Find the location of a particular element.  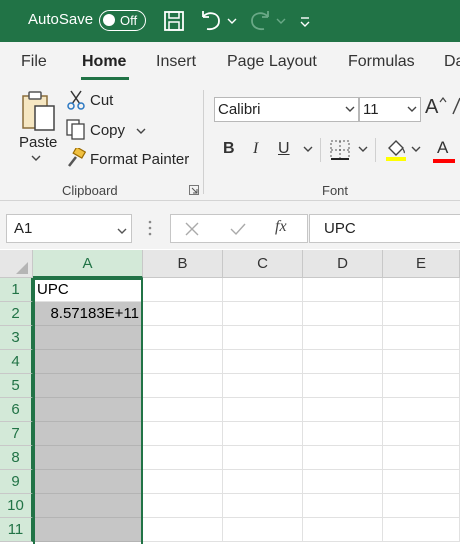

cell-c6 is located at coordinates (263, 410).